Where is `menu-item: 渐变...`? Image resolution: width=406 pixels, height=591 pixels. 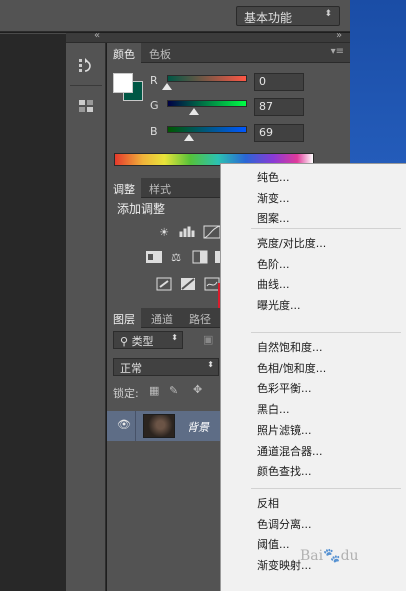
menu-item: 渐变... is located at coordinates (273, 199).